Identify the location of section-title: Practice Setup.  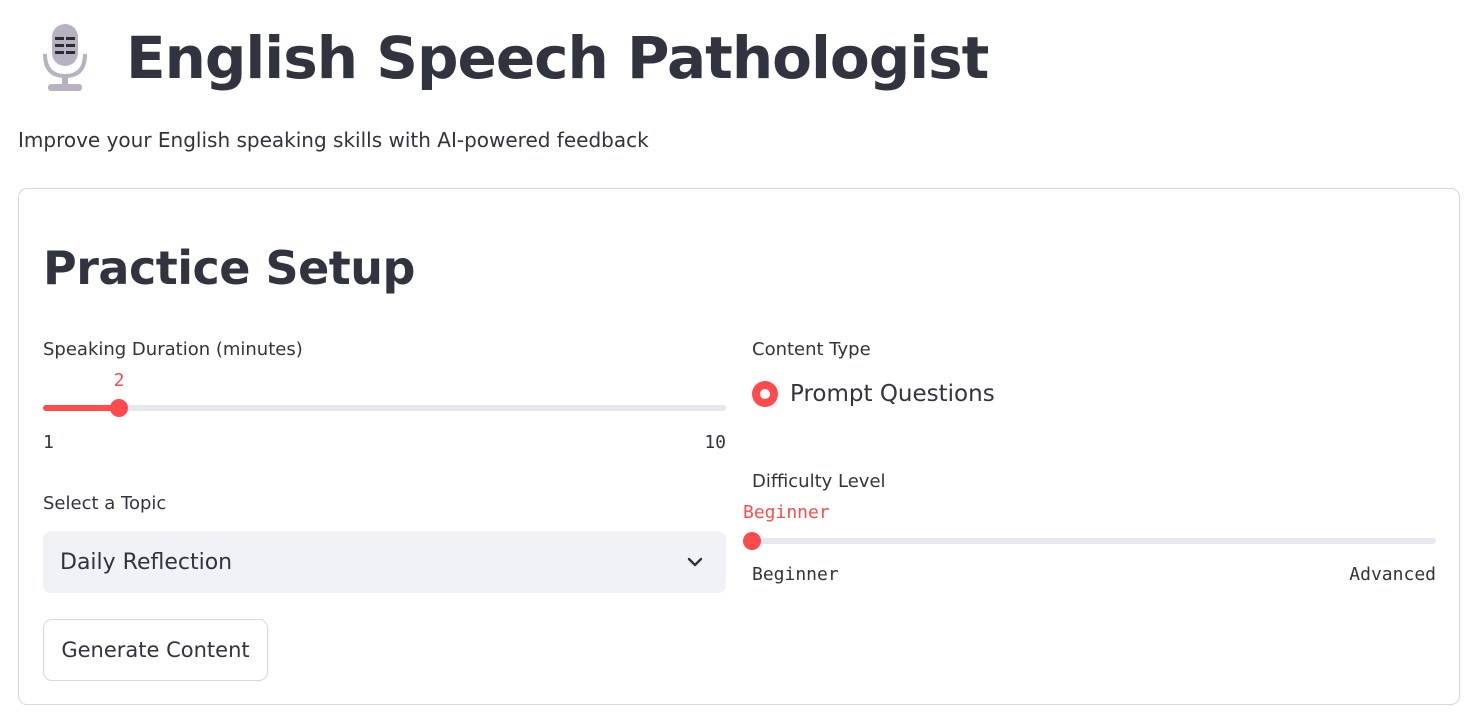
(229, 268).